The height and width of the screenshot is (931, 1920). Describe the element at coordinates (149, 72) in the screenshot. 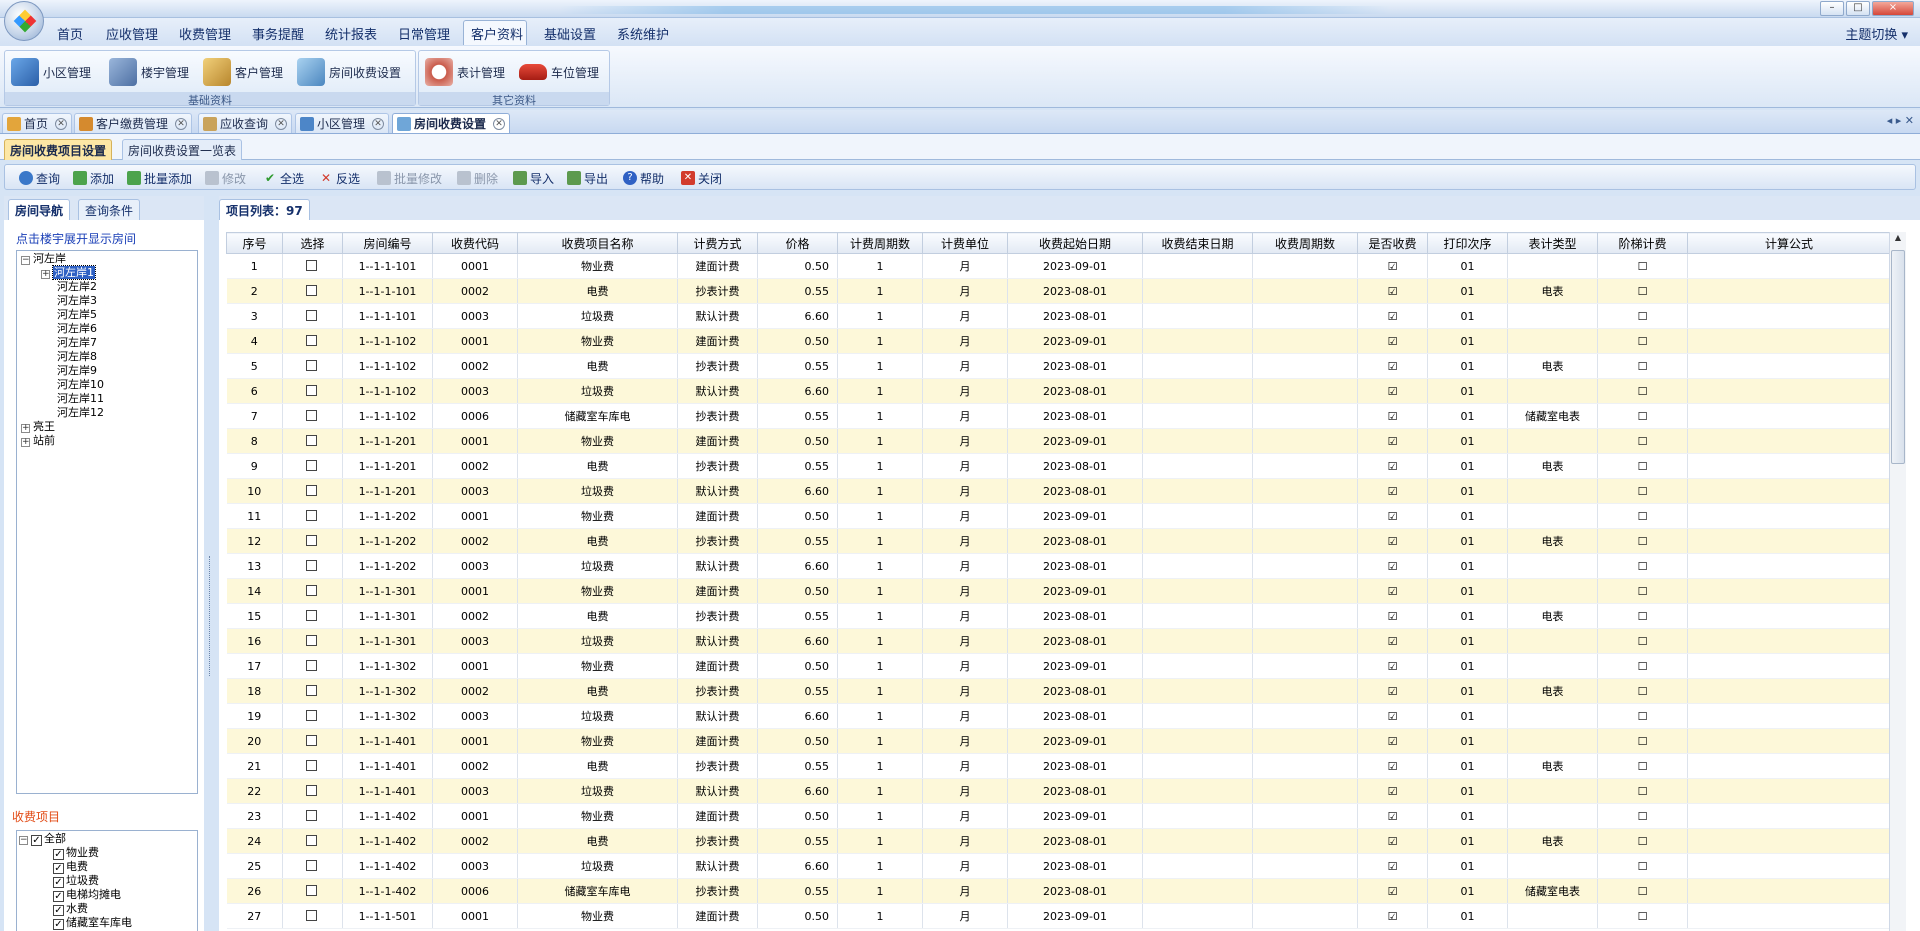

I see `building-button: 楼宇管理` at that location.